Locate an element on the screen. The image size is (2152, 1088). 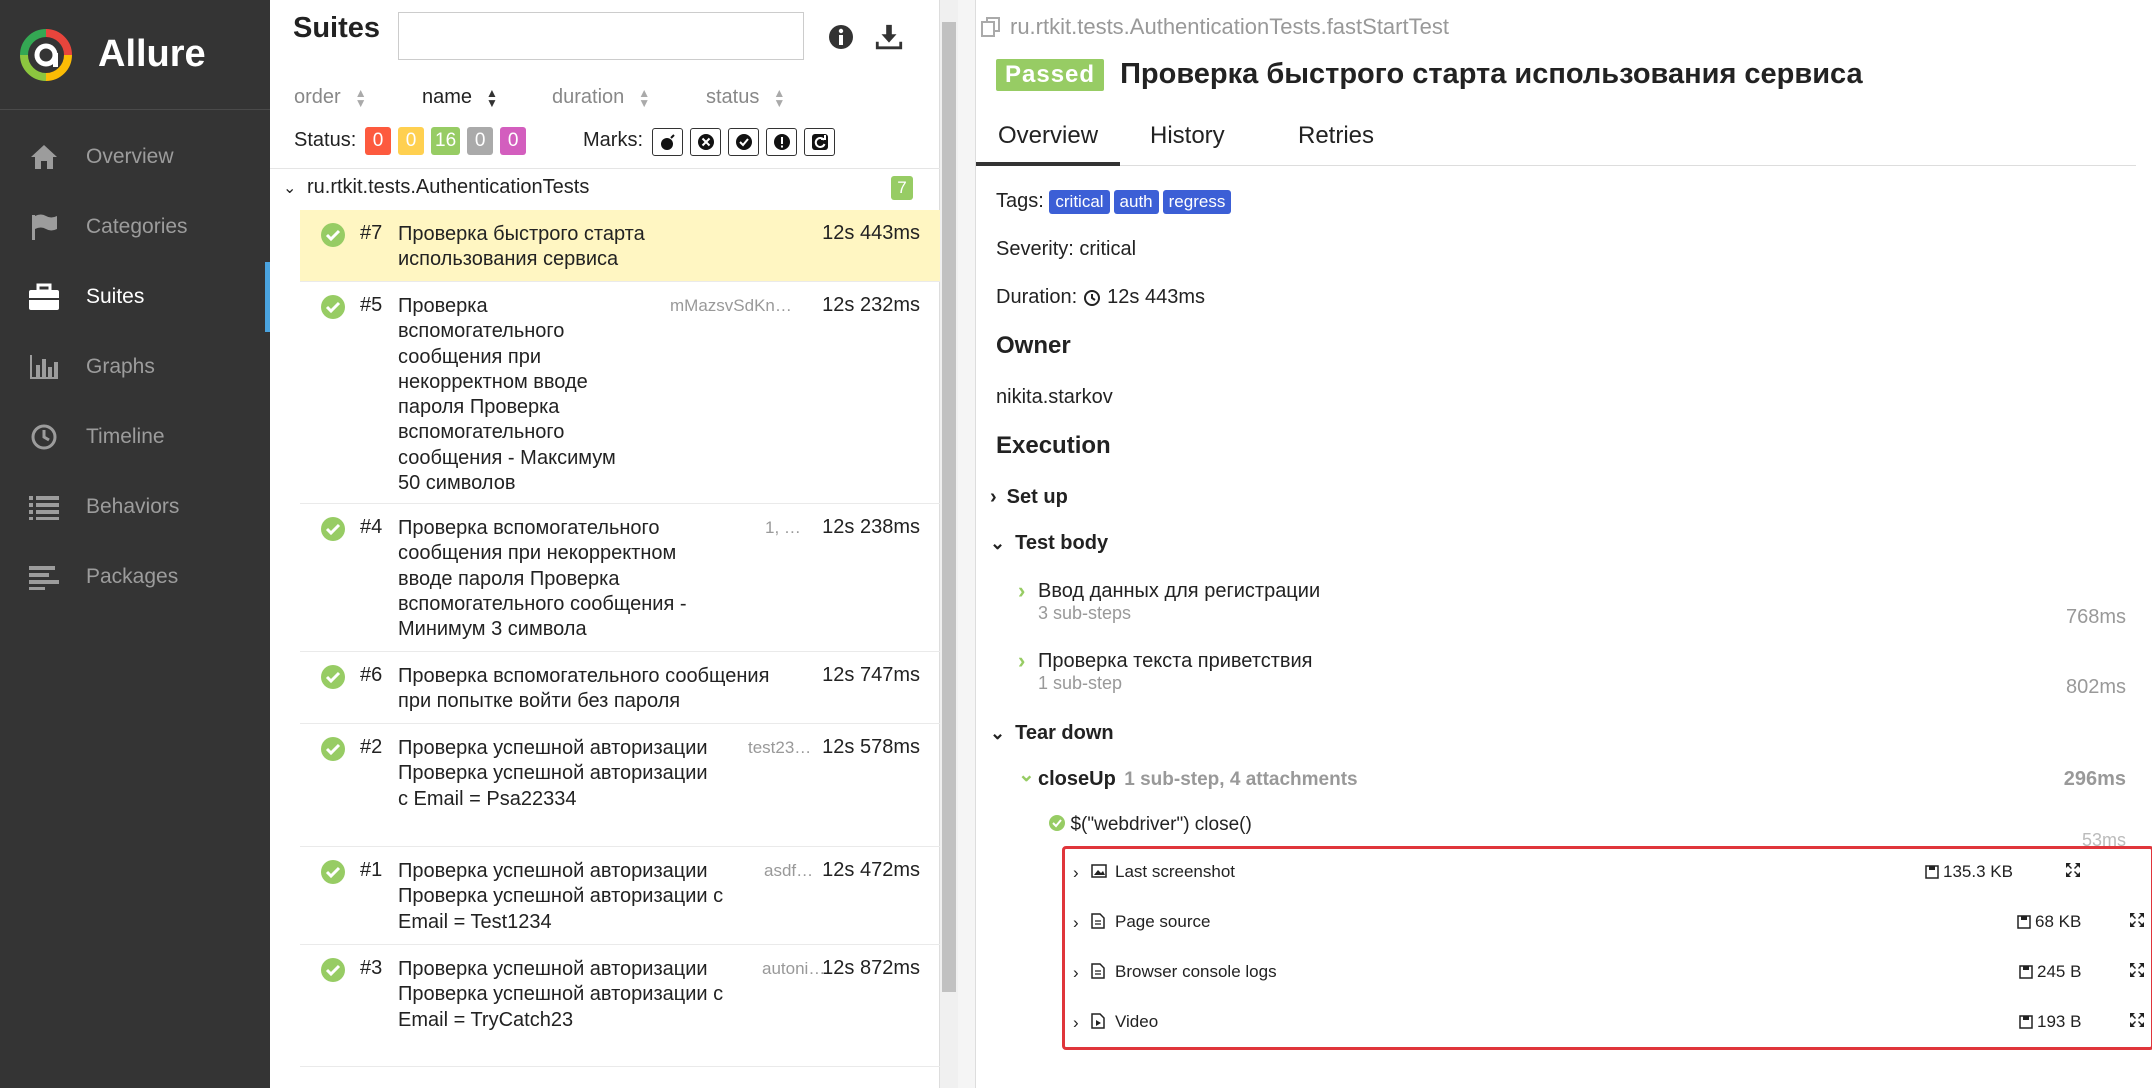
suite-group: ⌄ ru.rtkit.tests.AuthenticationTests 7 is located at coordinates (605, 189).